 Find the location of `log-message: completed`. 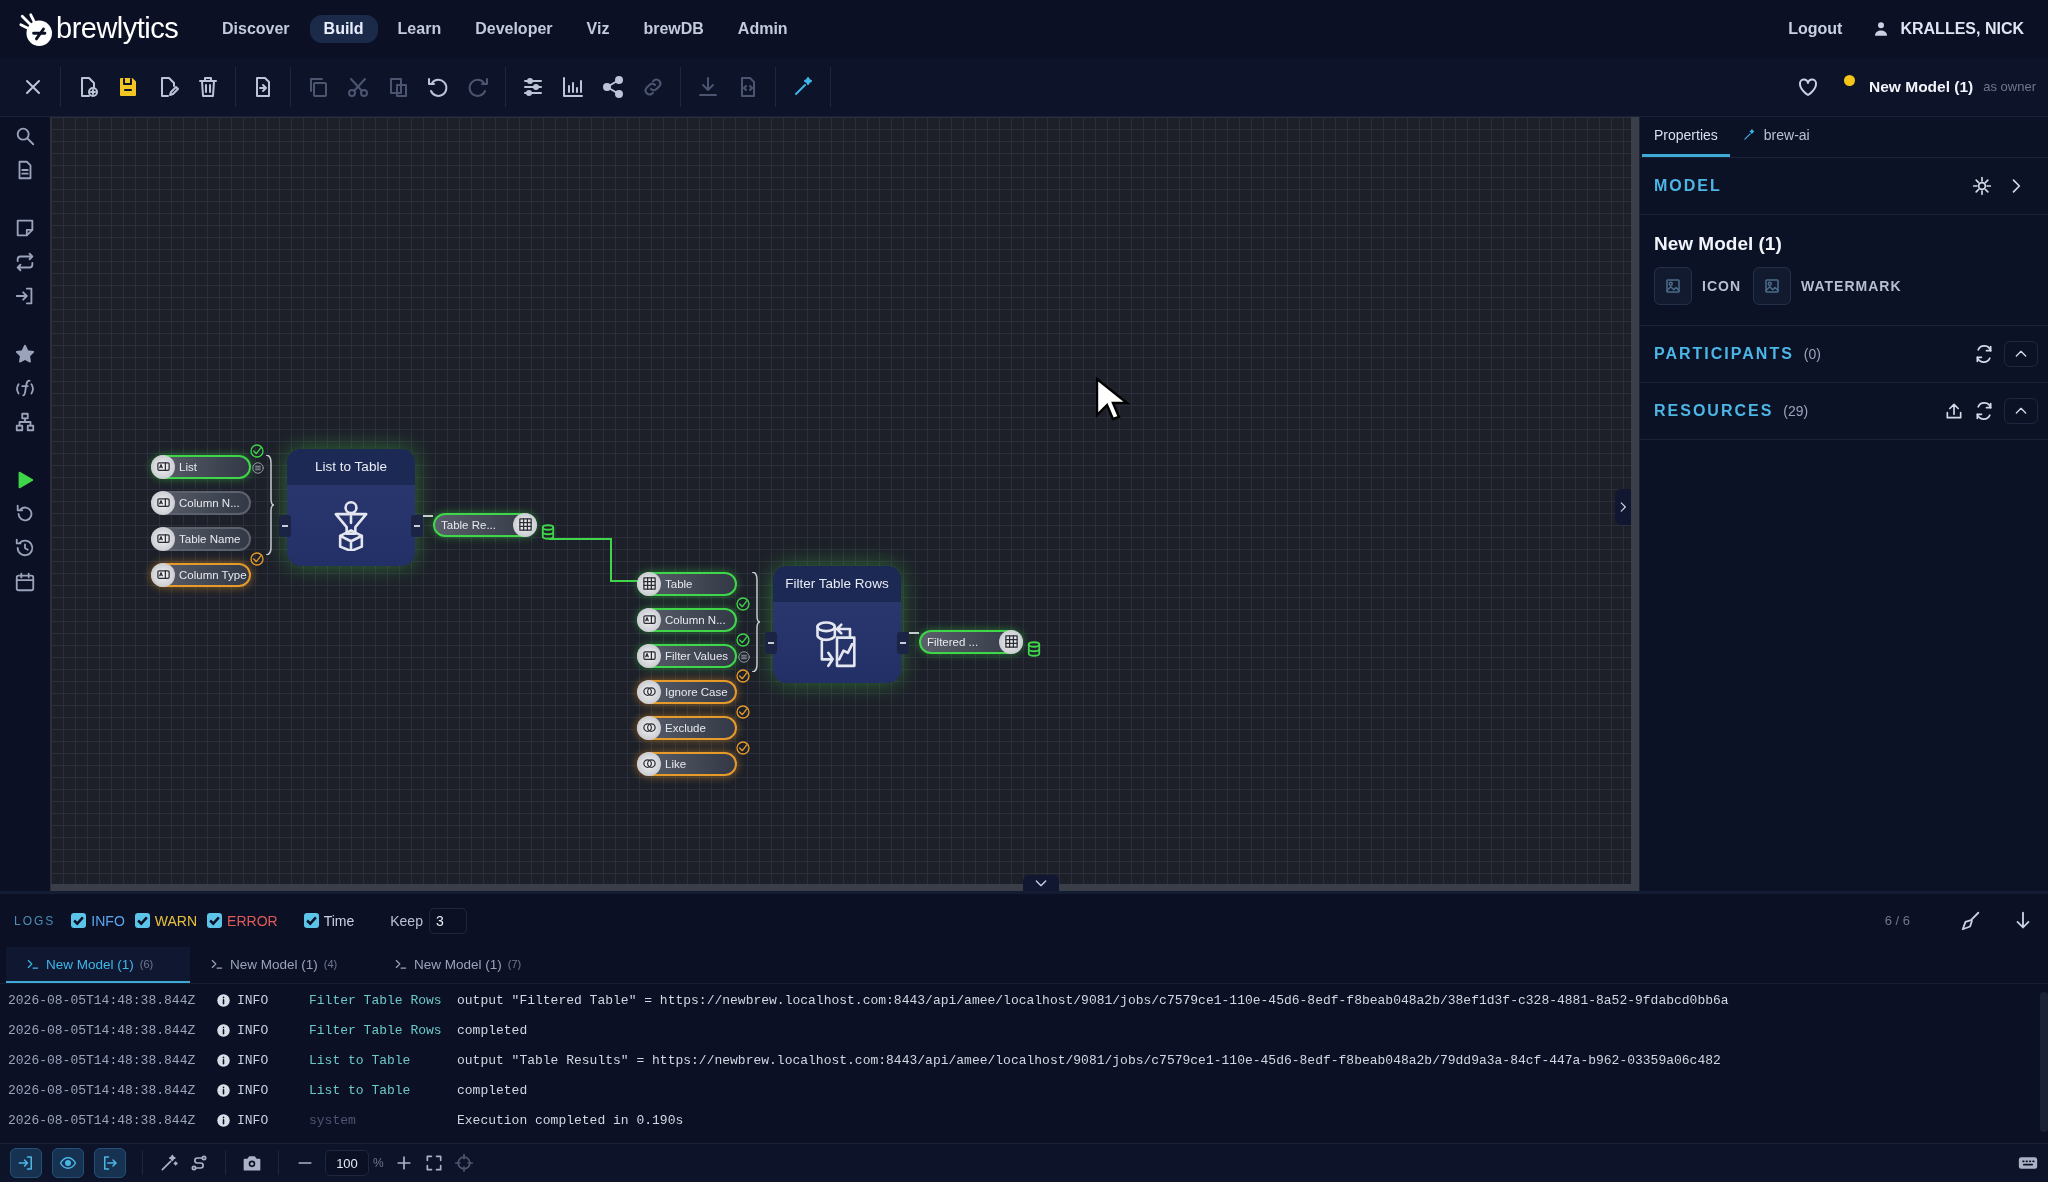

log-message: completed is located at coordinates (492, 1030).